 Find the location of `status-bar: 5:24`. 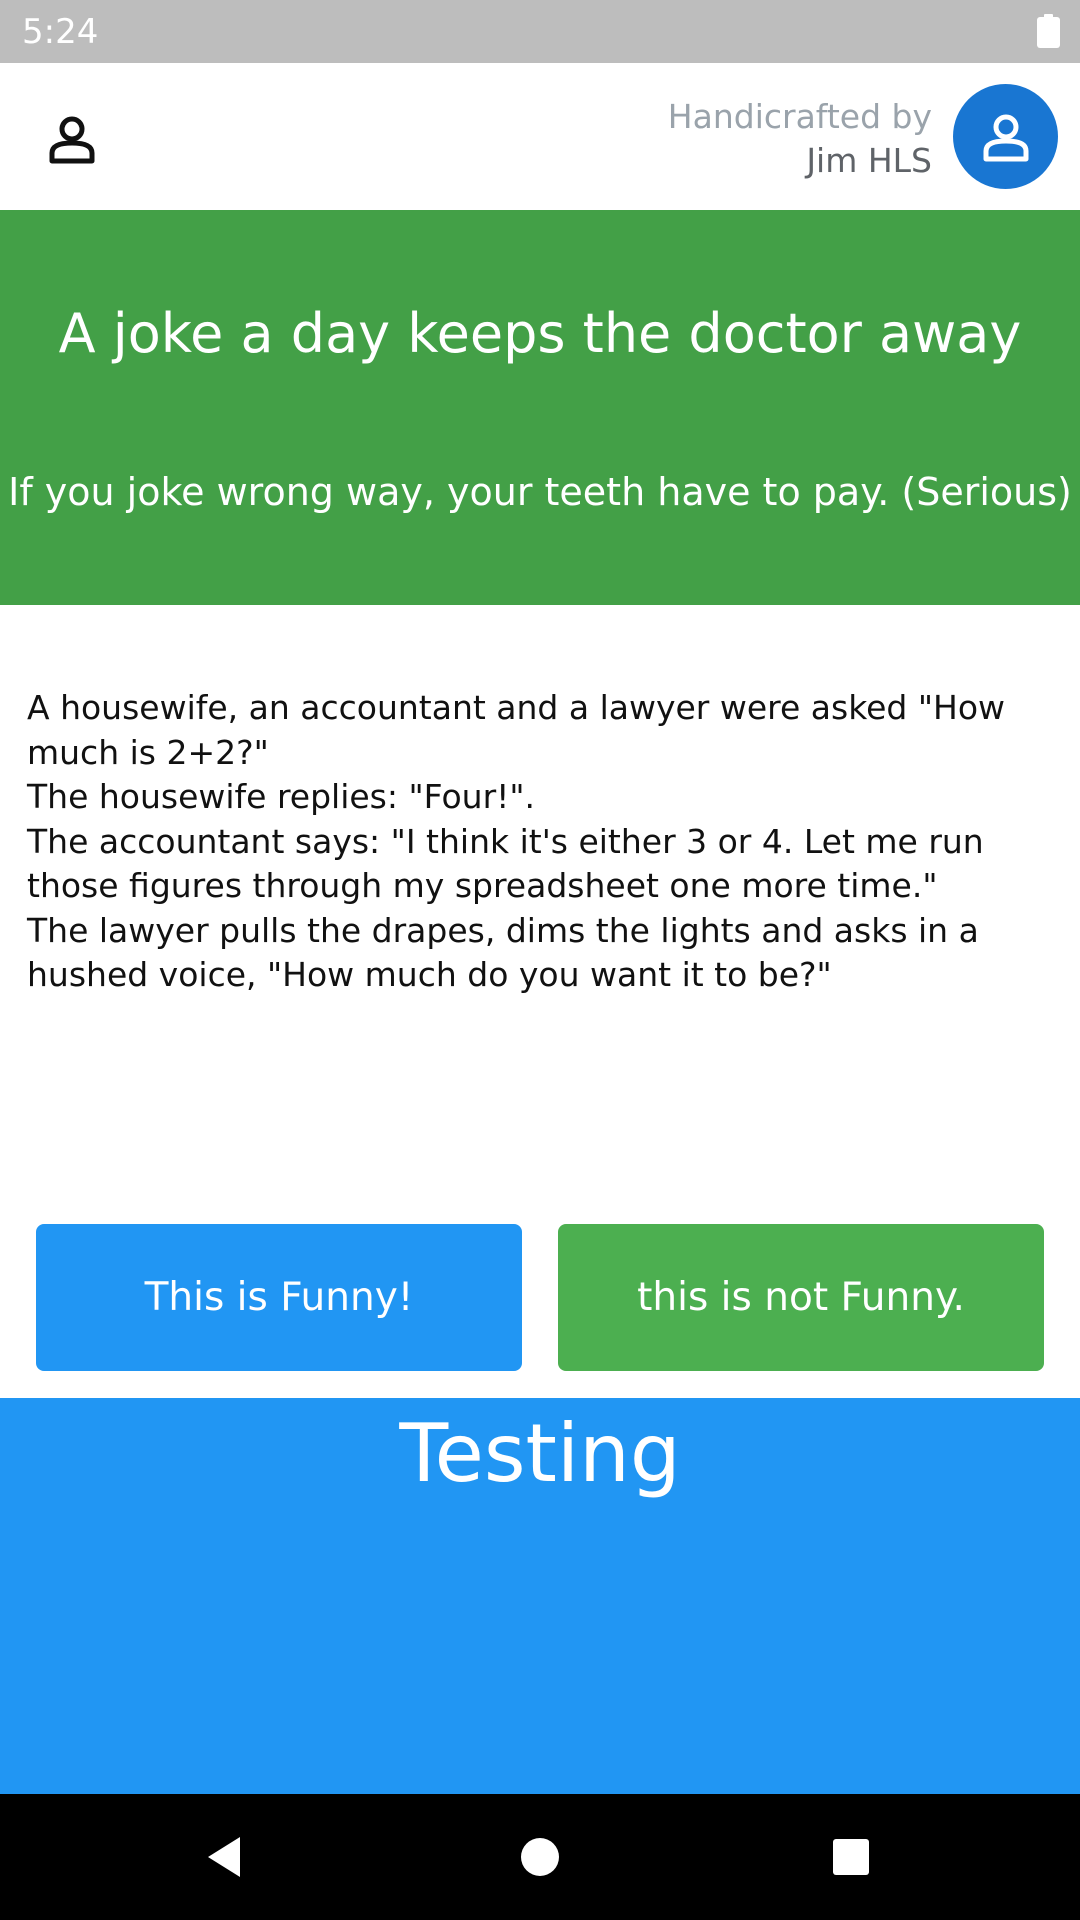

status-bar: 5:24 is located at coordinates (540, 31).